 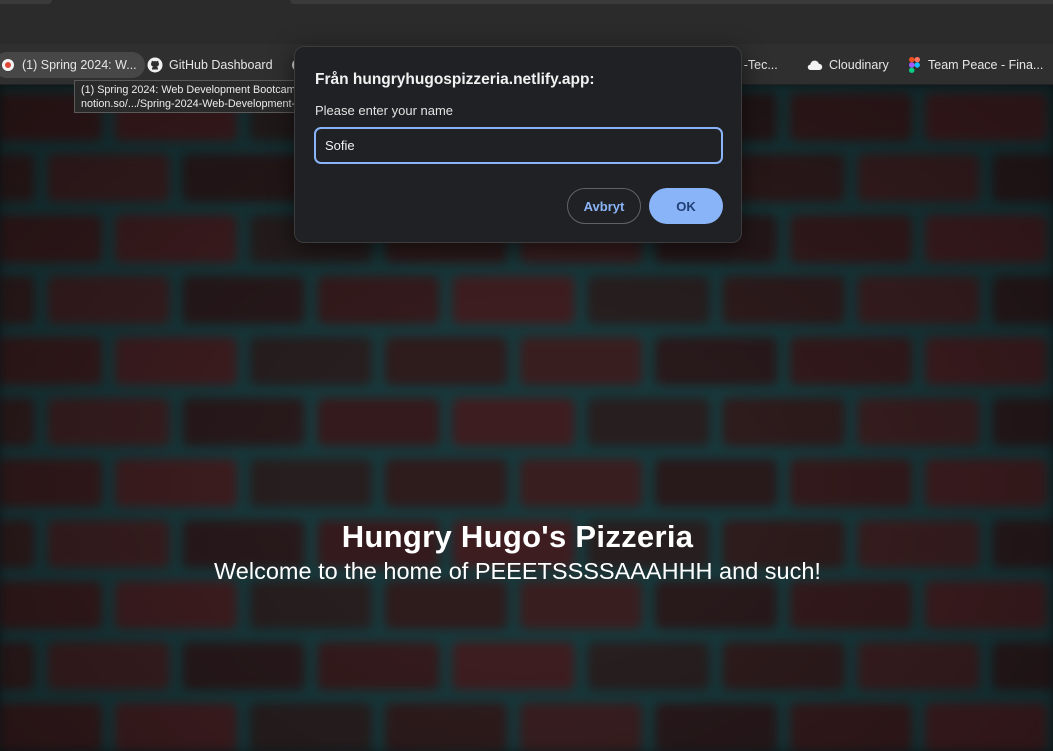 What do you see at coordinates (517, 536) in the screenshot?
I see `page-title: Hungry Hugo's Pizzeria` at bounding box center [517, 536].